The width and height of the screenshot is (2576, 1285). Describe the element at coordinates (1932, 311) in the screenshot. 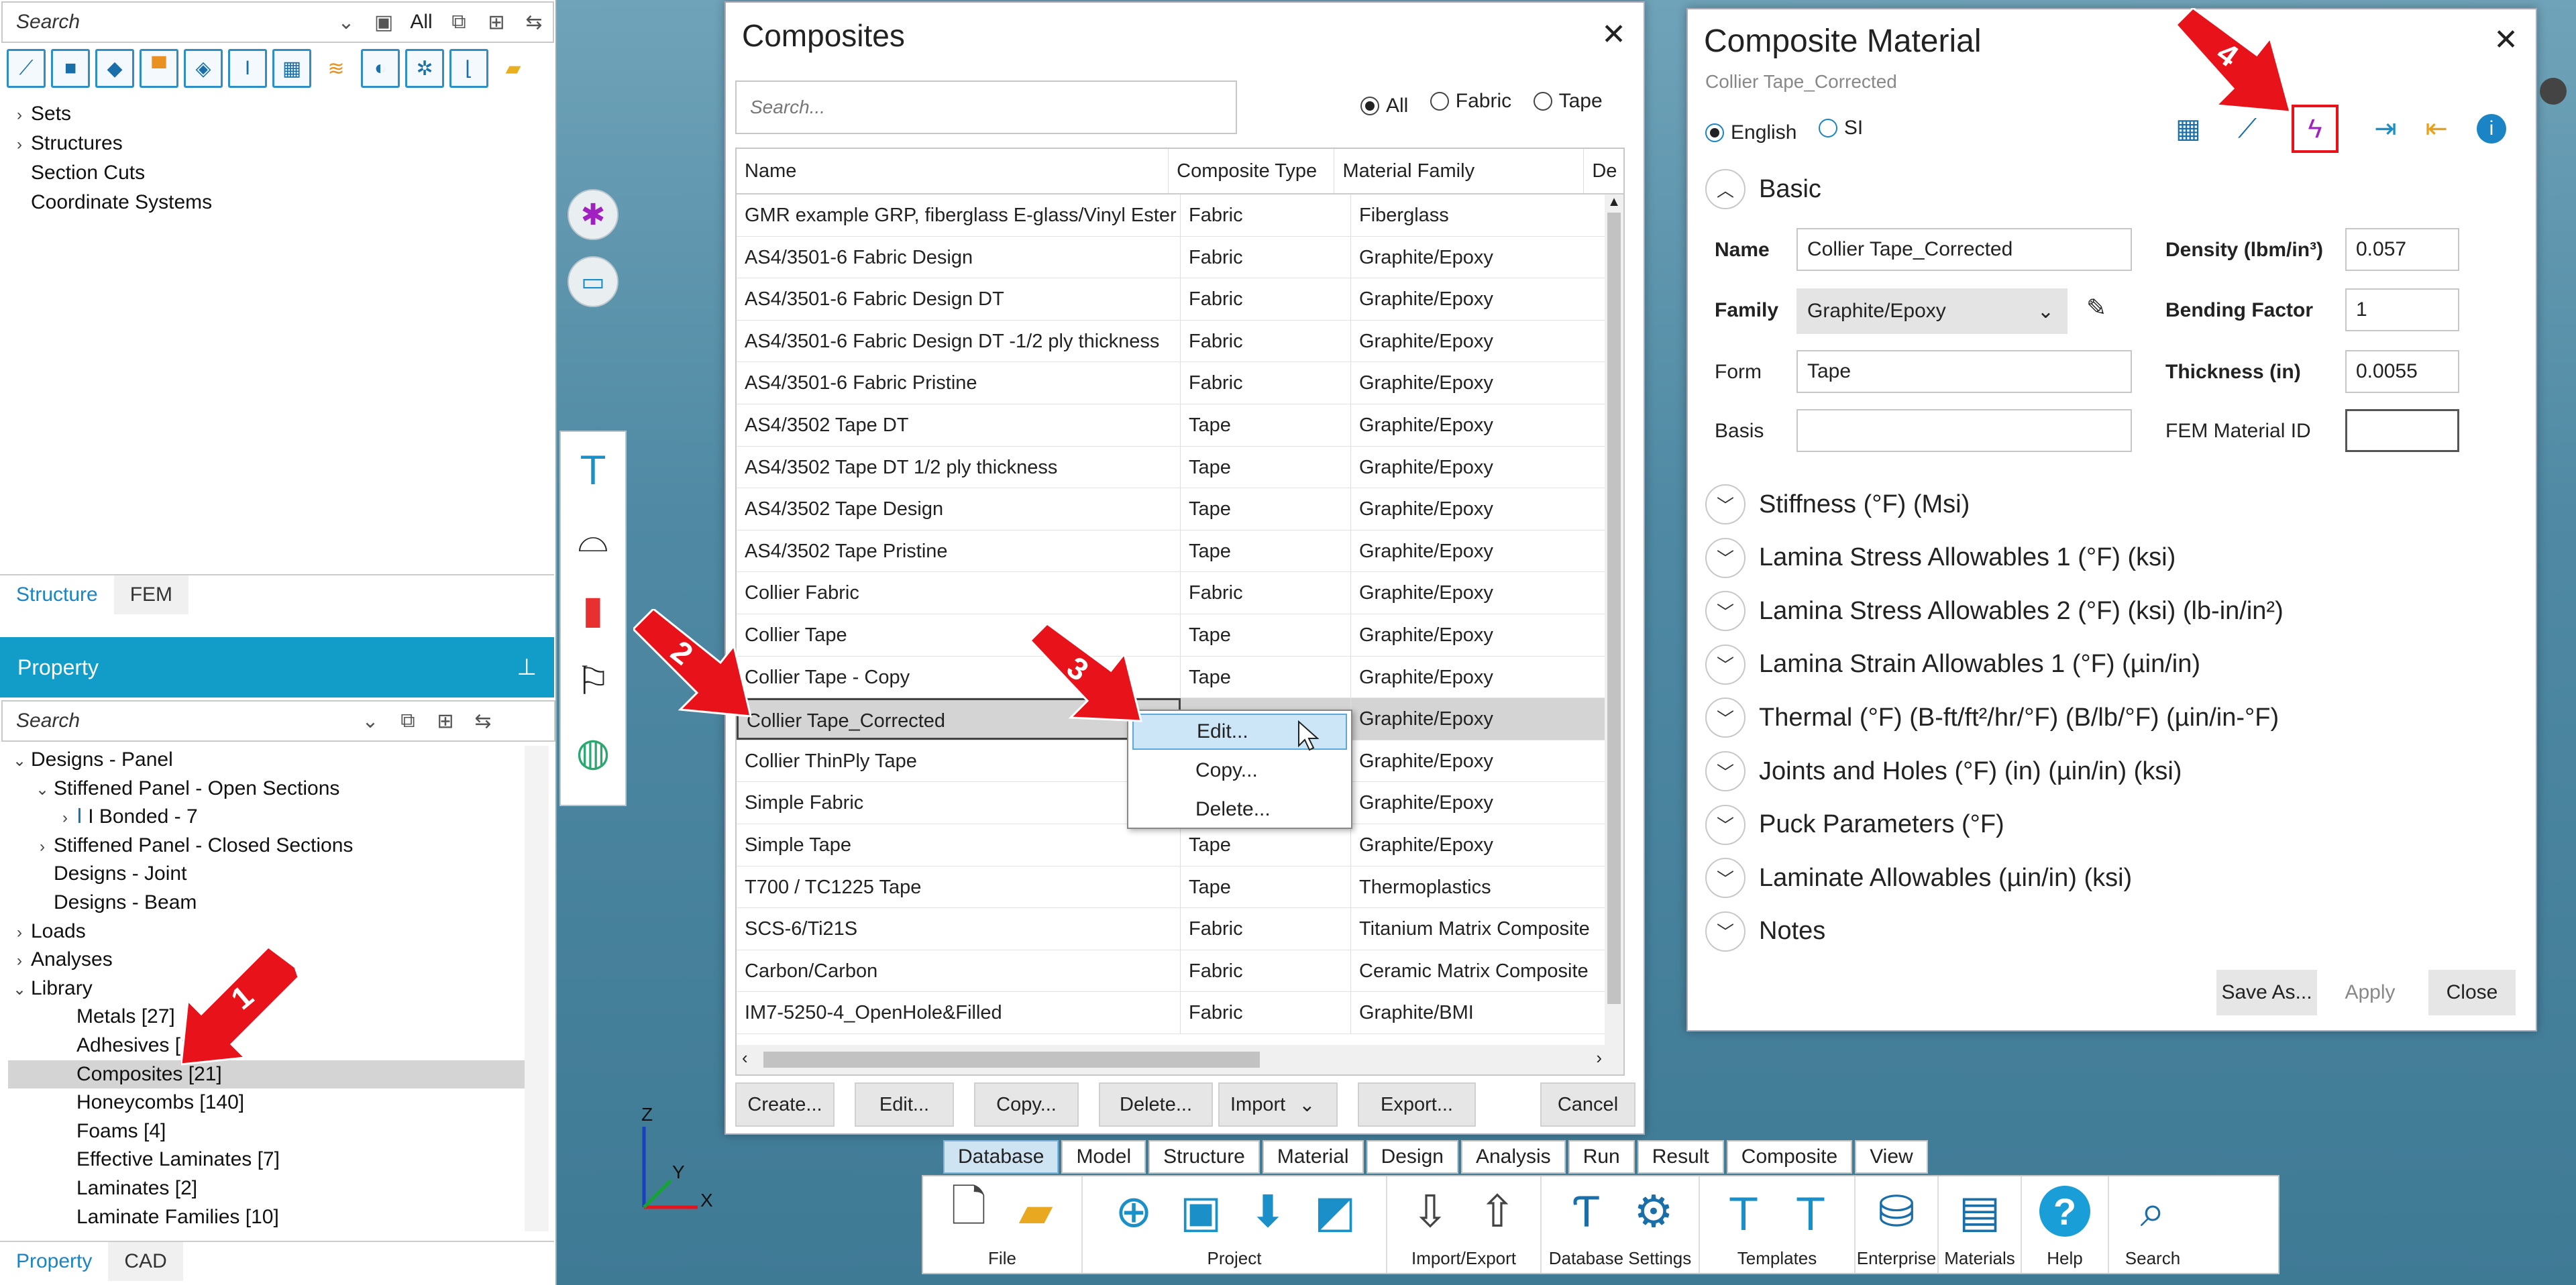

I see `family-dropdown: Graphite/Epoxy ⌄` at that location.